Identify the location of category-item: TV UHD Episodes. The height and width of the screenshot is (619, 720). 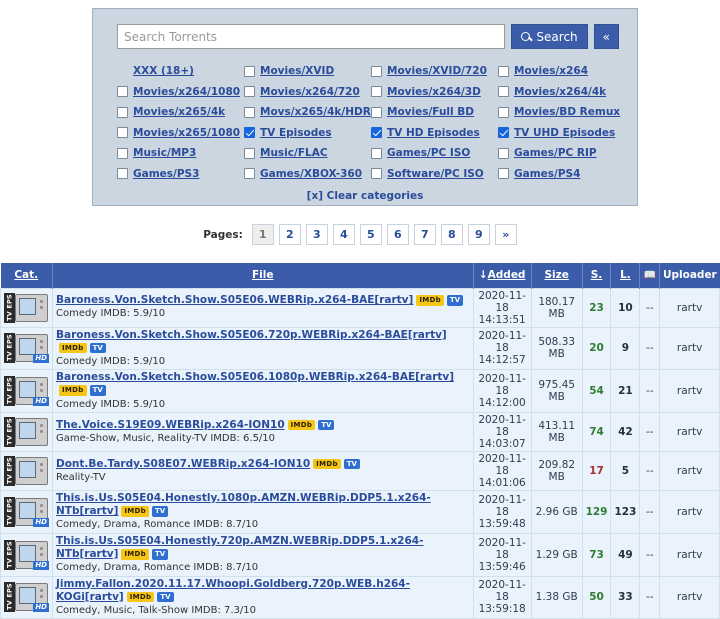
(561, 133).